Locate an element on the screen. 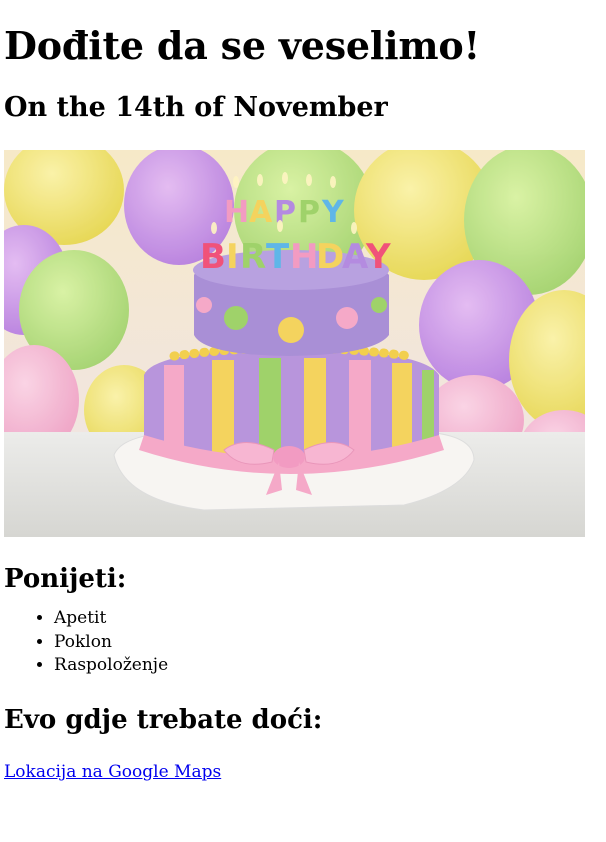 This screenshot has height=842, width=606. list-item: Apetit is located at coordinates (326, 619).